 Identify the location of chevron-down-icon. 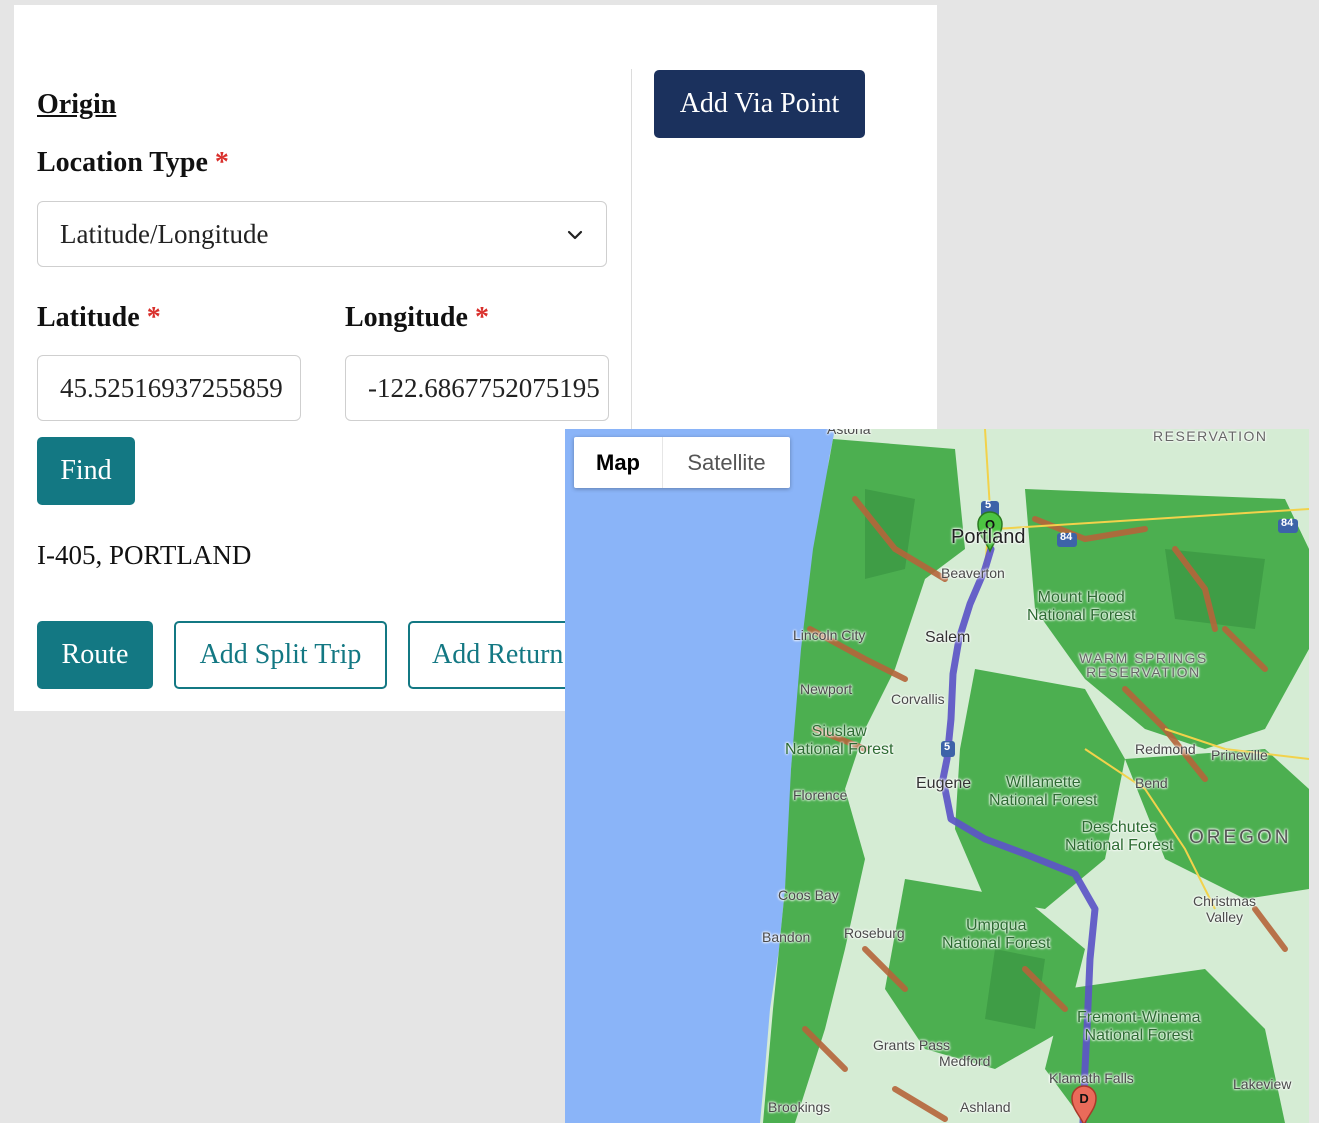
(575, 235).